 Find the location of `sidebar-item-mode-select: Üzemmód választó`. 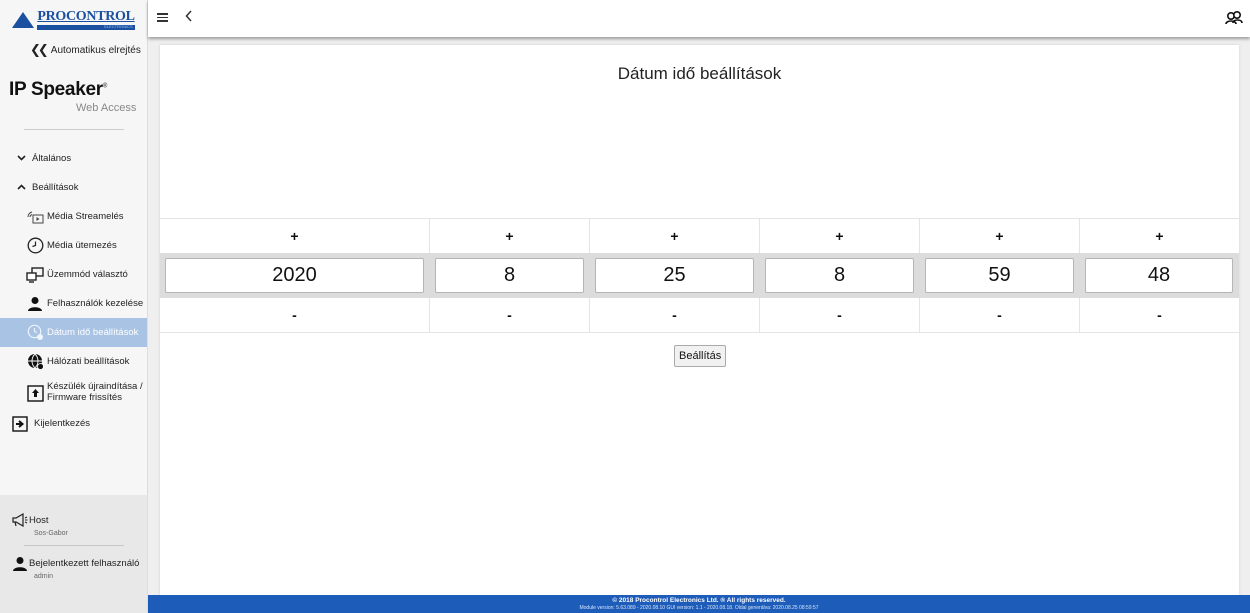

sidebar-item-mode-select: Üzemmód választó is located at coordinates (73, 274).